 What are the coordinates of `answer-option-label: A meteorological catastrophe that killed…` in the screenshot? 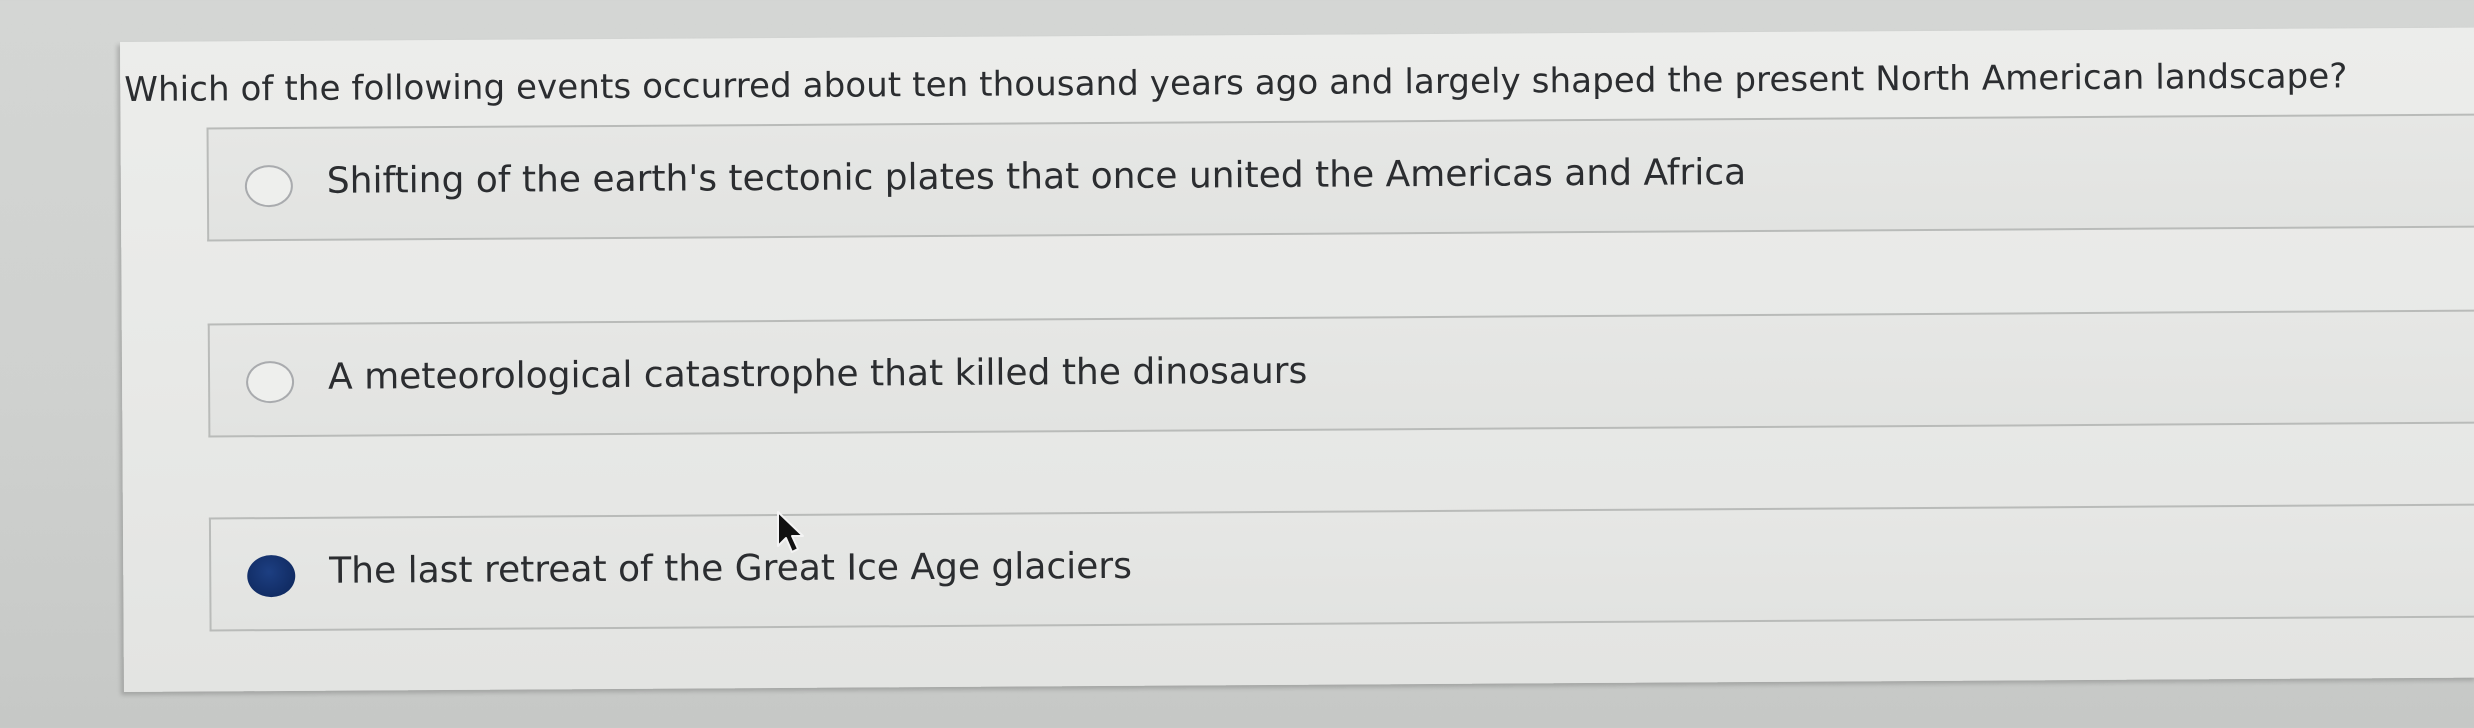 It's located at (817, 374).